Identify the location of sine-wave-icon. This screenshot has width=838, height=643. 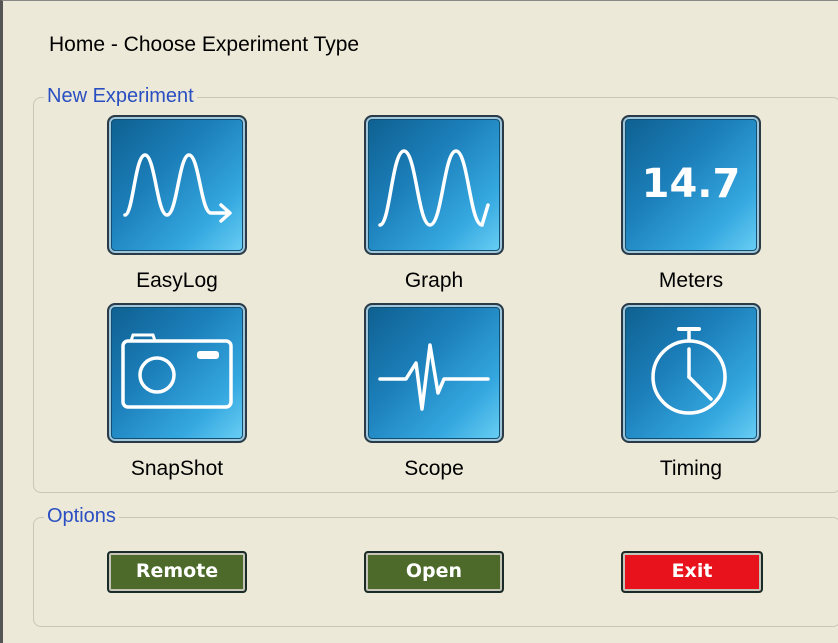
(434, 188).